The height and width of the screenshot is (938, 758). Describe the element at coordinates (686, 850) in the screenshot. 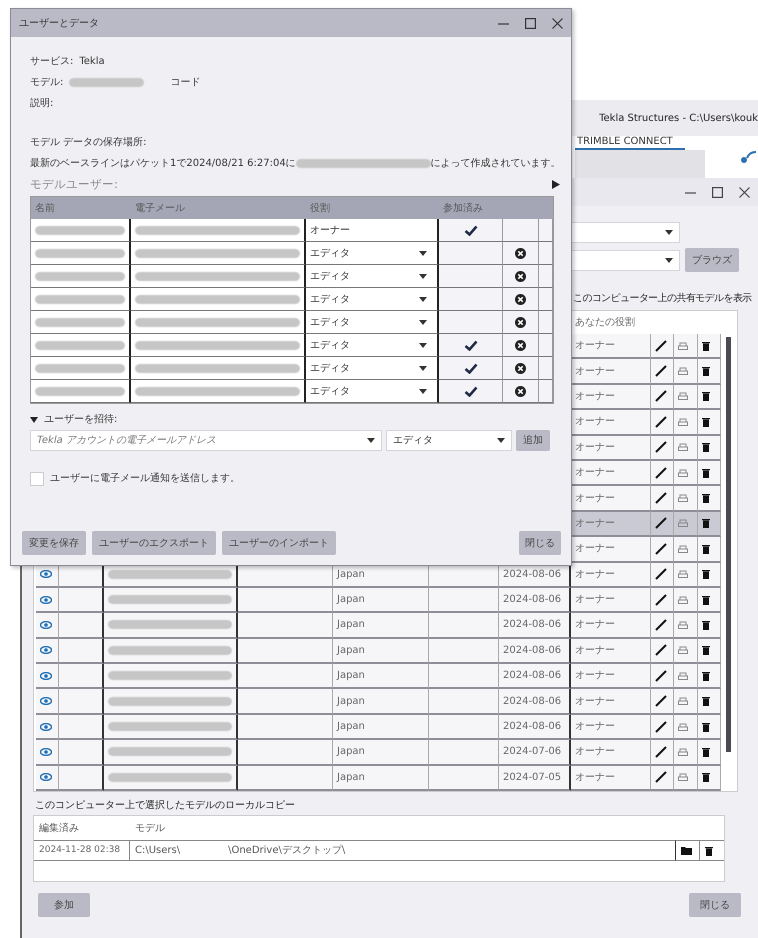

I see `folder-icon` at that location.